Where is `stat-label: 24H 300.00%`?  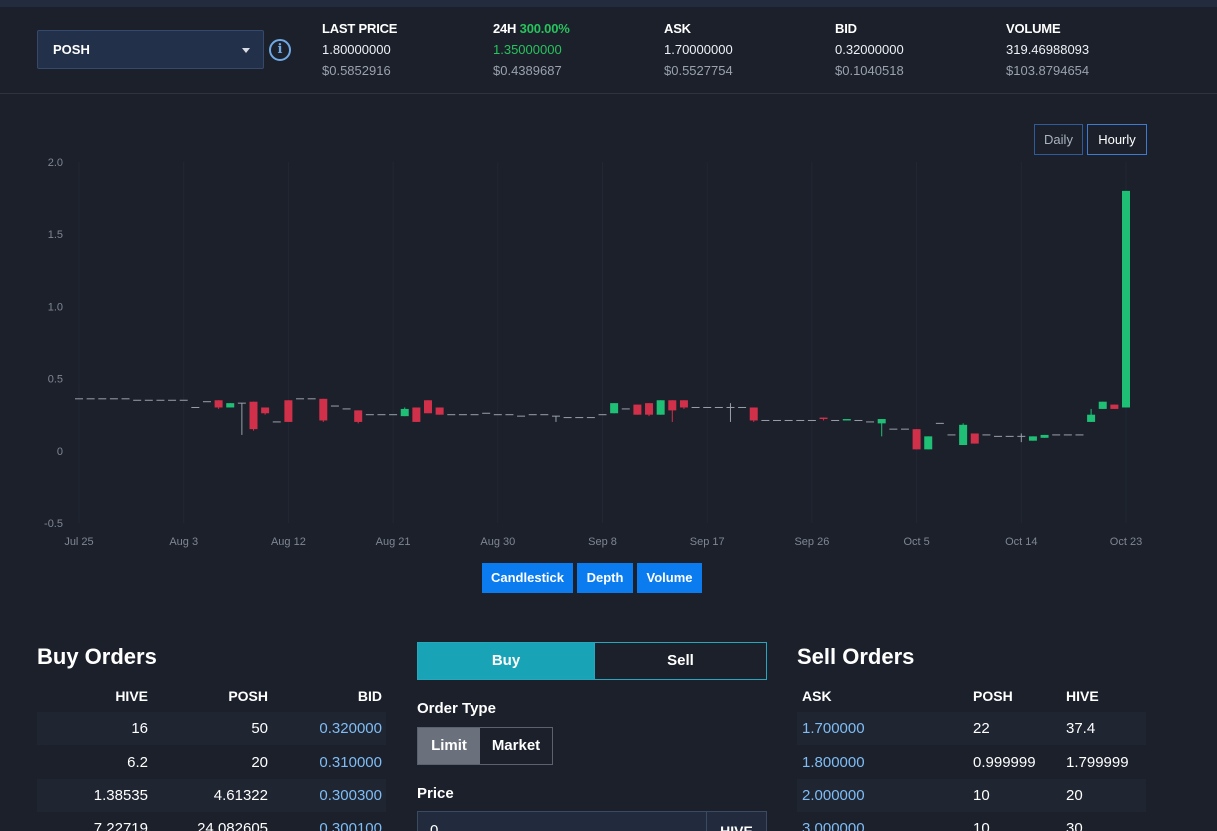 stat-label: 24H 300.00% is located at coordinates (531, 29).